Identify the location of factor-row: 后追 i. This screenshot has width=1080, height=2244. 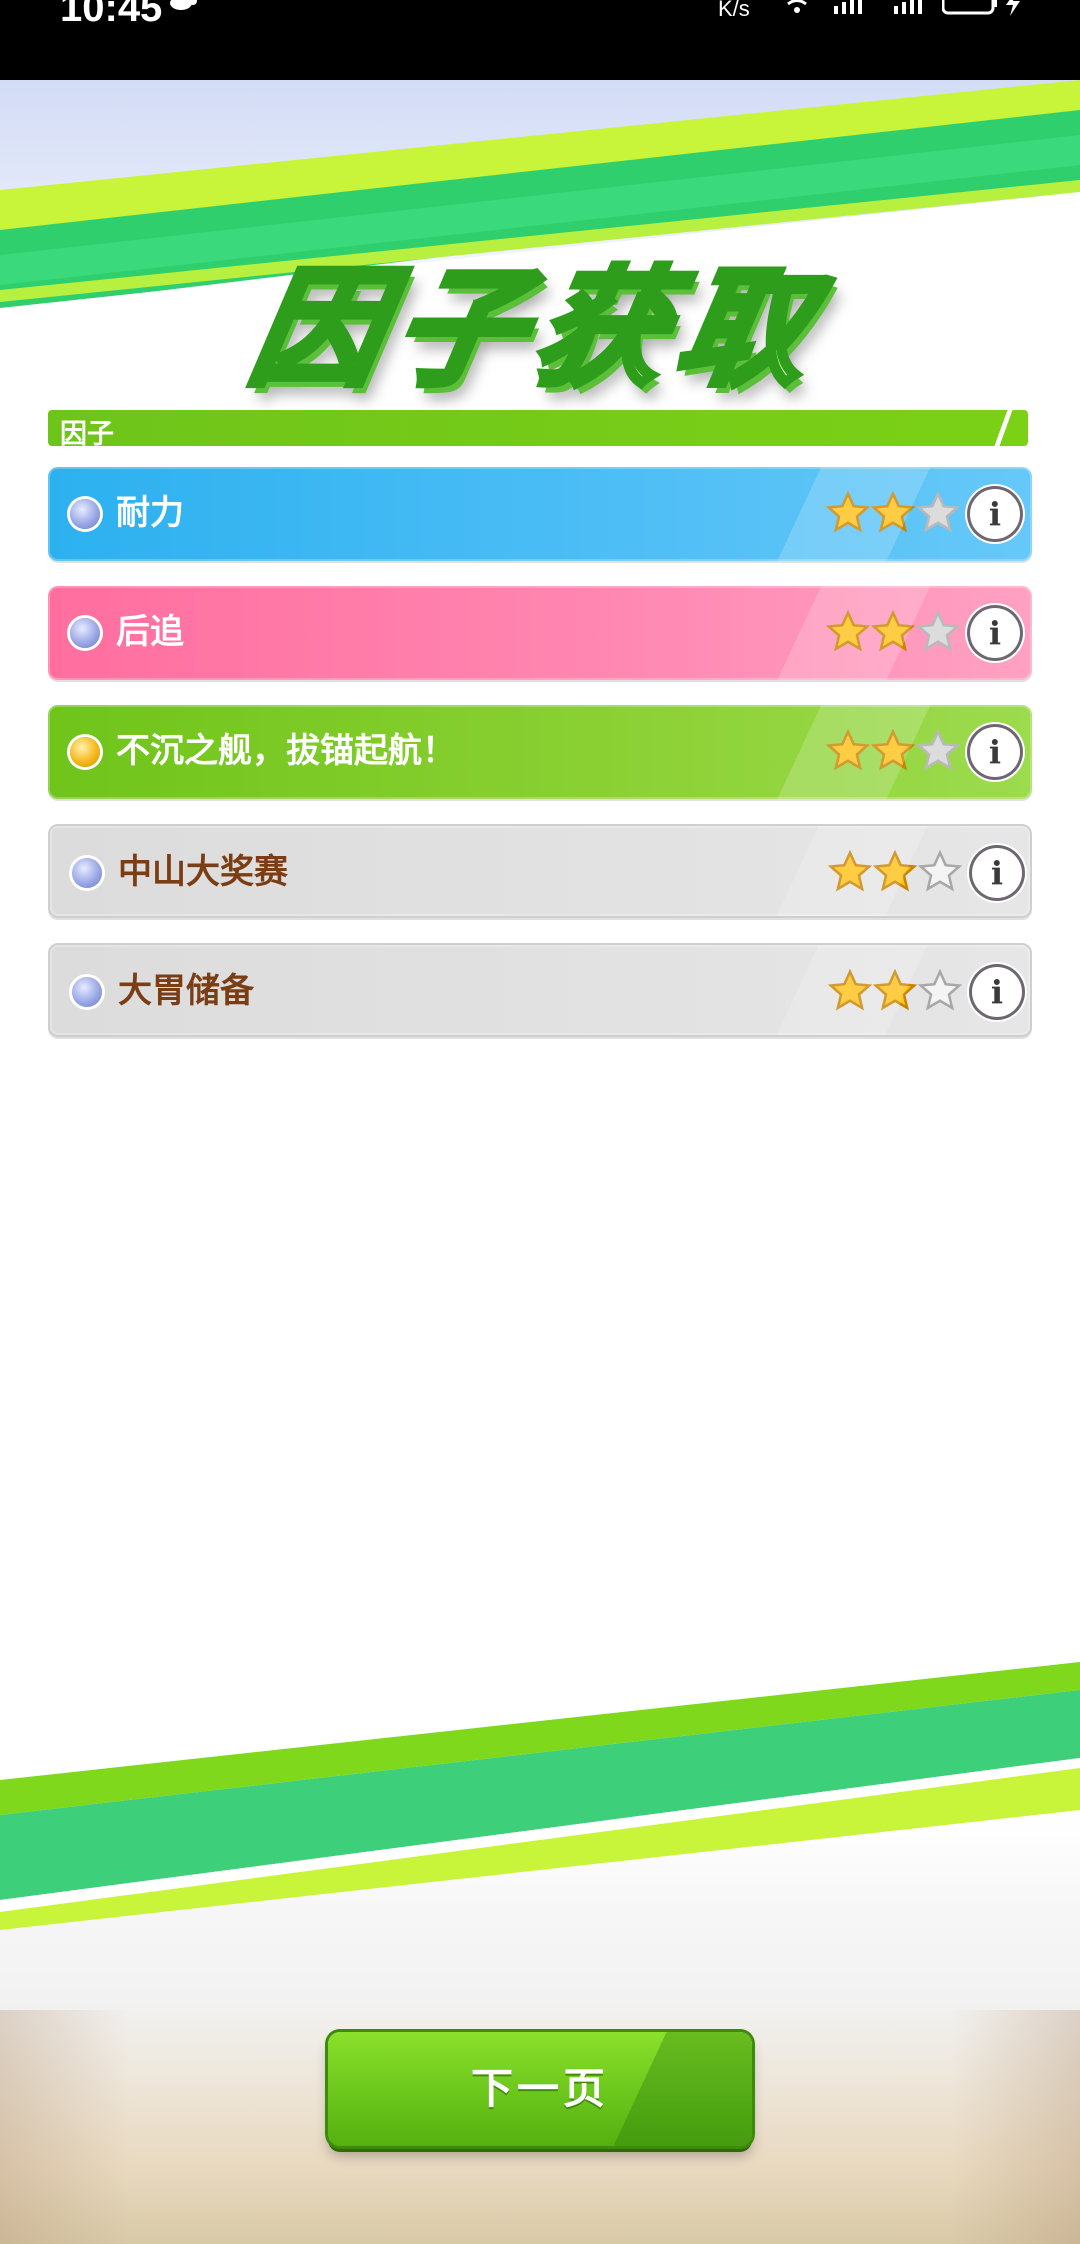
(540, 633).